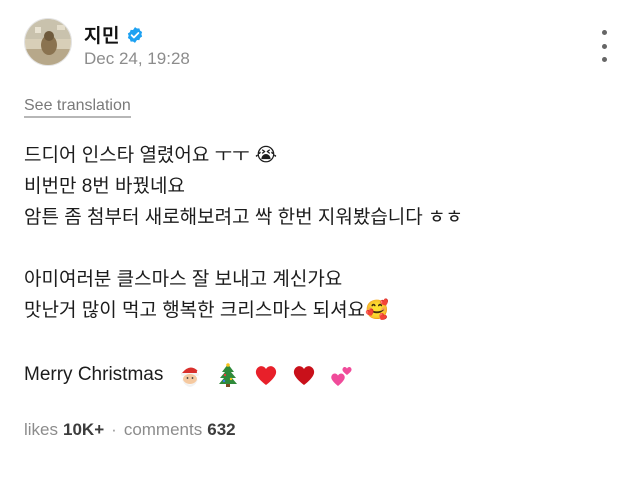 The image size is (640, 478). I want to click on post-line: 암튼 좀 첨부터 새로해보려고 싹 한번 지워봤습니다 ㅎㅎ, so click(243, 217).